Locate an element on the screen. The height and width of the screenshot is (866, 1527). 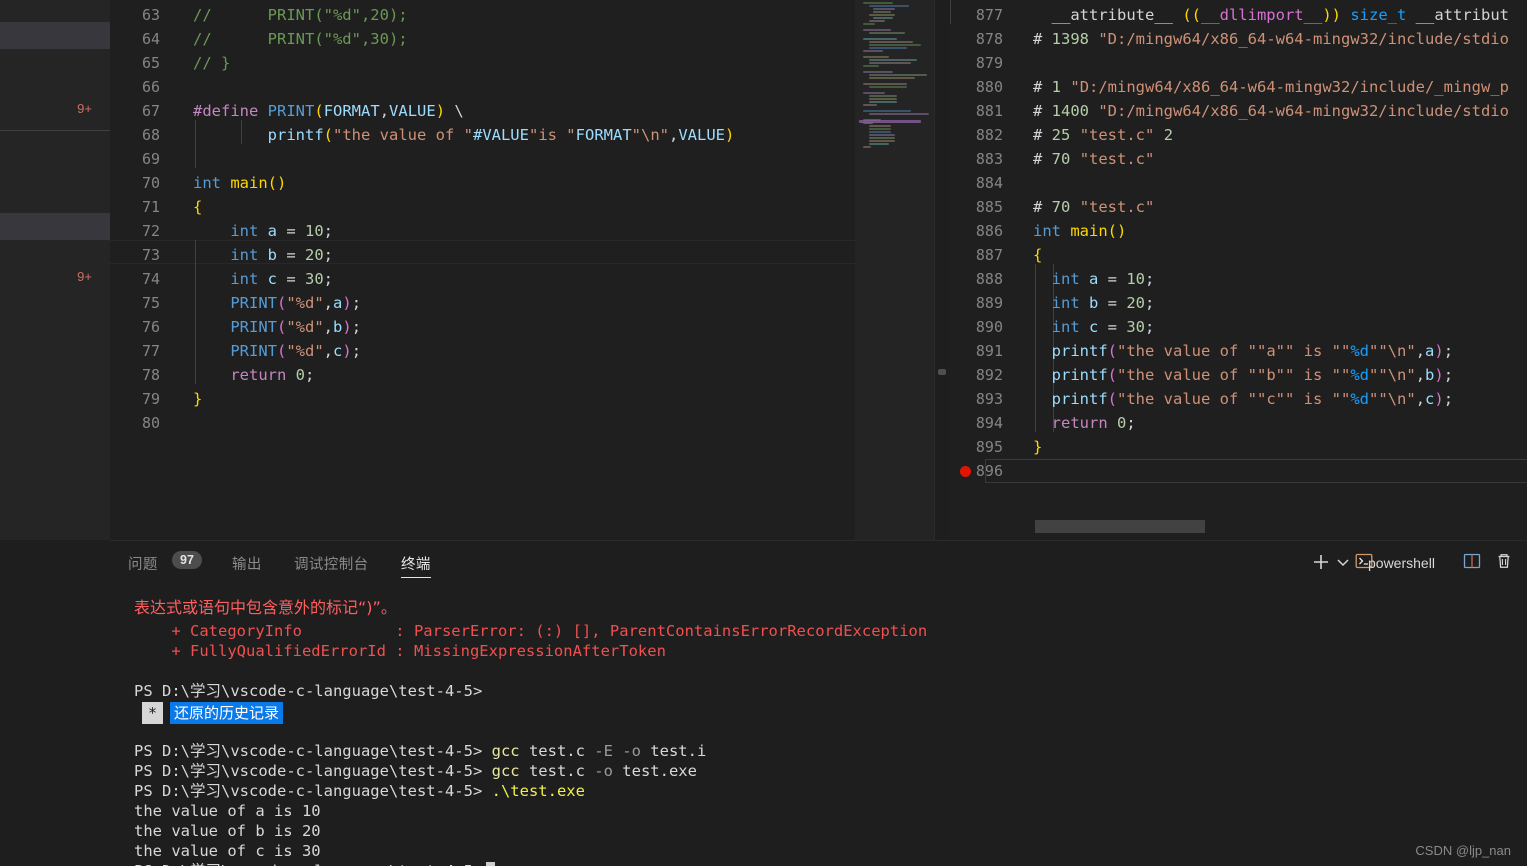
code-token: # is located at coordinates (1042, 207).